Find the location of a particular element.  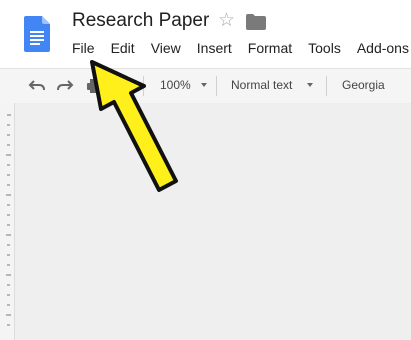

menu-view: View is located at coordinates (166, 48).